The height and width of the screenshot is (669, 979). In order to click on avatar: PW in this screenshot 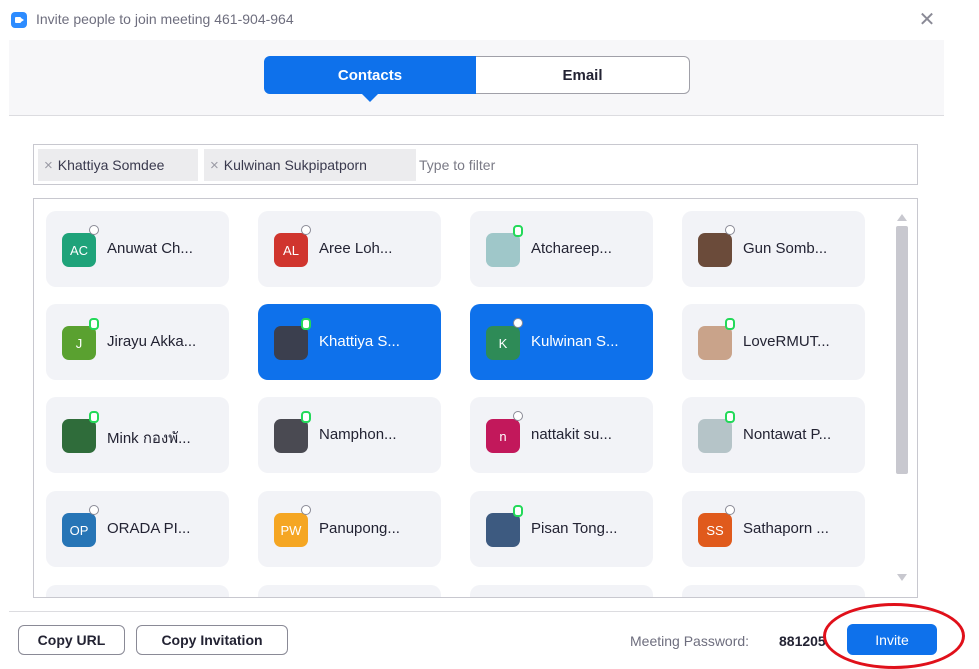, I will do `click(291, 530)`.